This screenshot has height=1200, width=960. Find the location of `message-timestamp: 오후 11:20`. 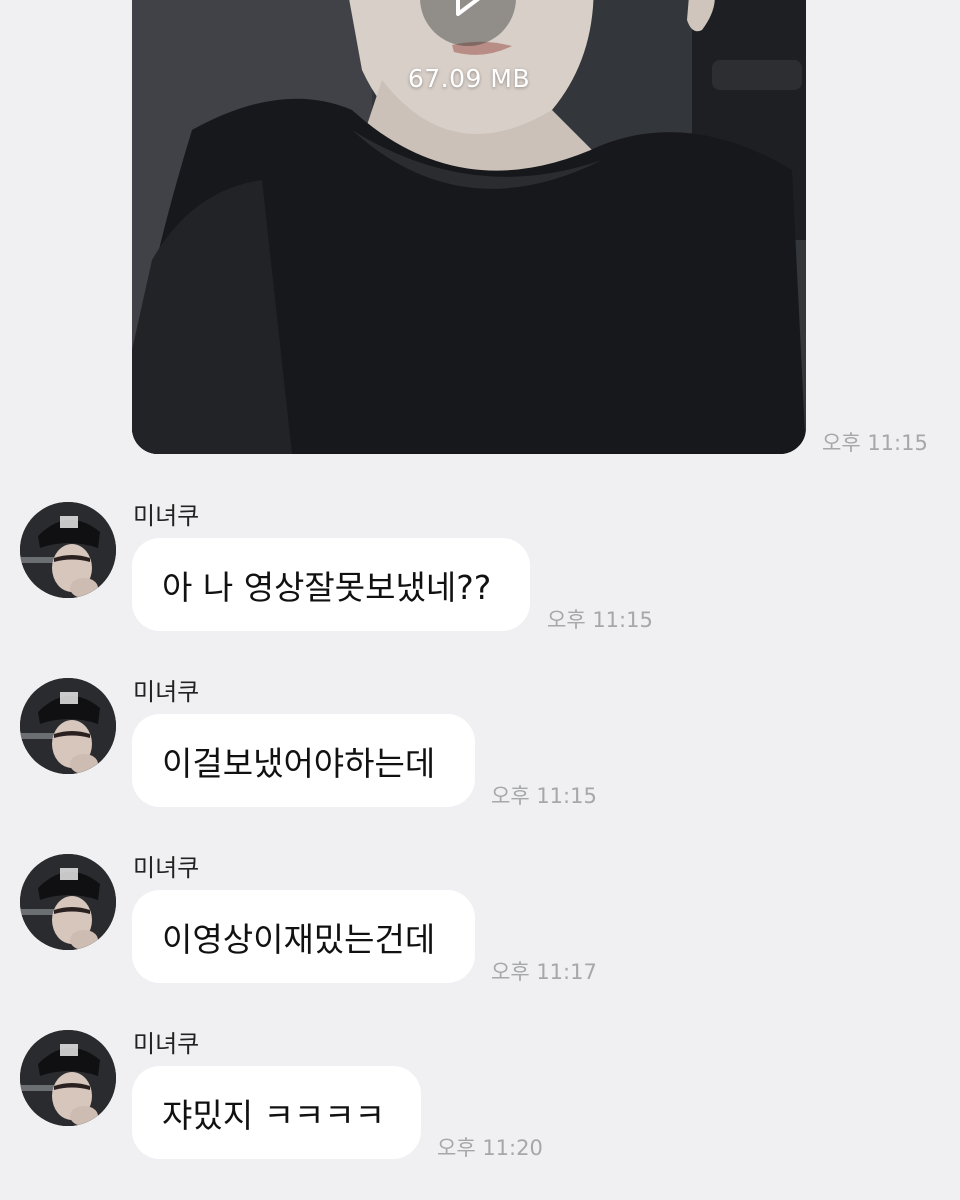

message-timestamp: 오후 11:20 is located at coordinates (490, 1148).